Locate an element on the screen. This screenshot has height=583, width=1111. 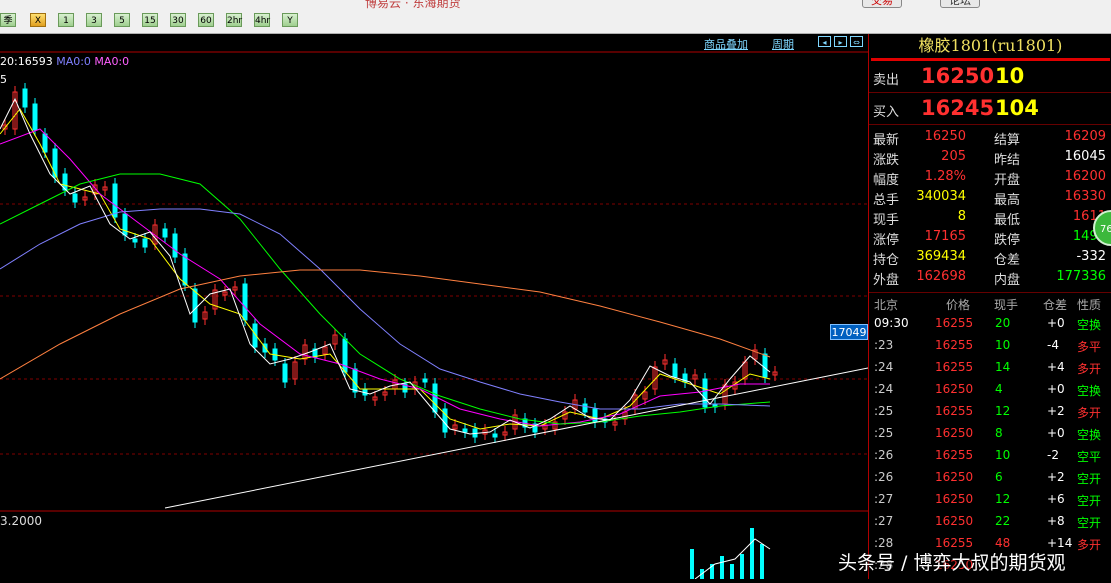
tick-oi-change: +4 is located at coordinates (1056, 367).